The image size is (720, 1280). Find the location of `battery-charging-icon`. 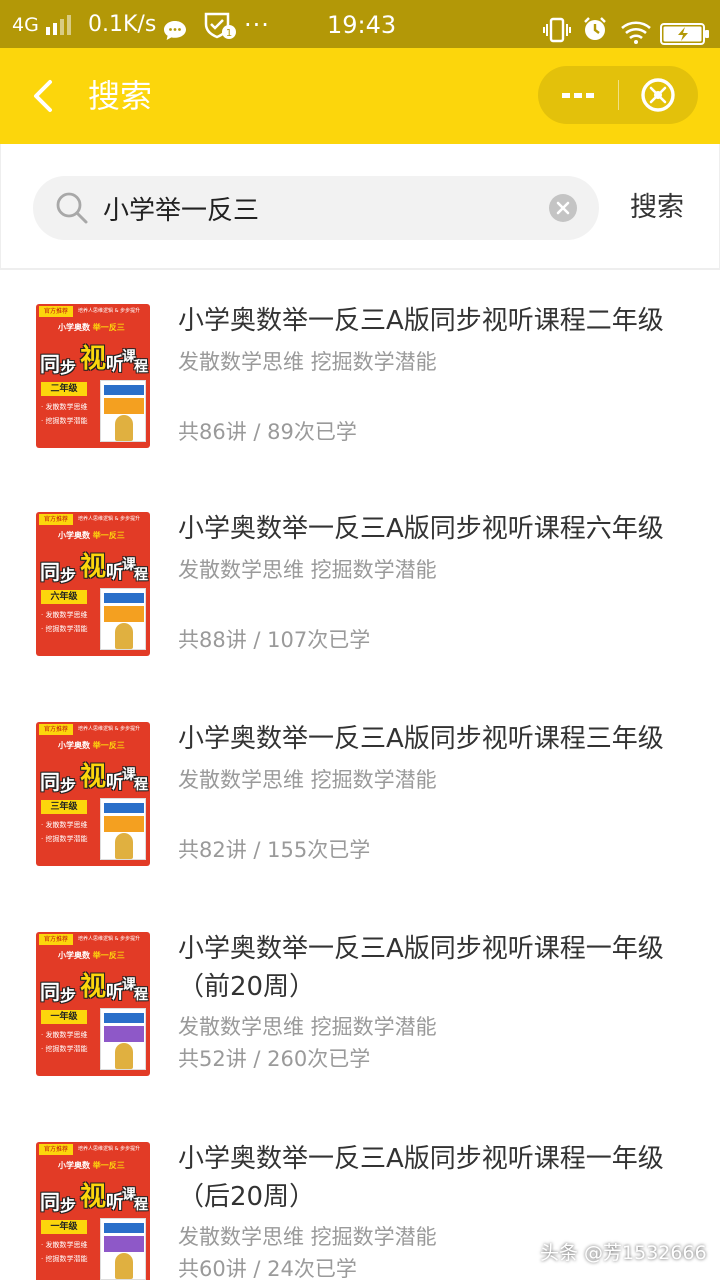

battery-charging-icon is located at coordinates (685, 29).